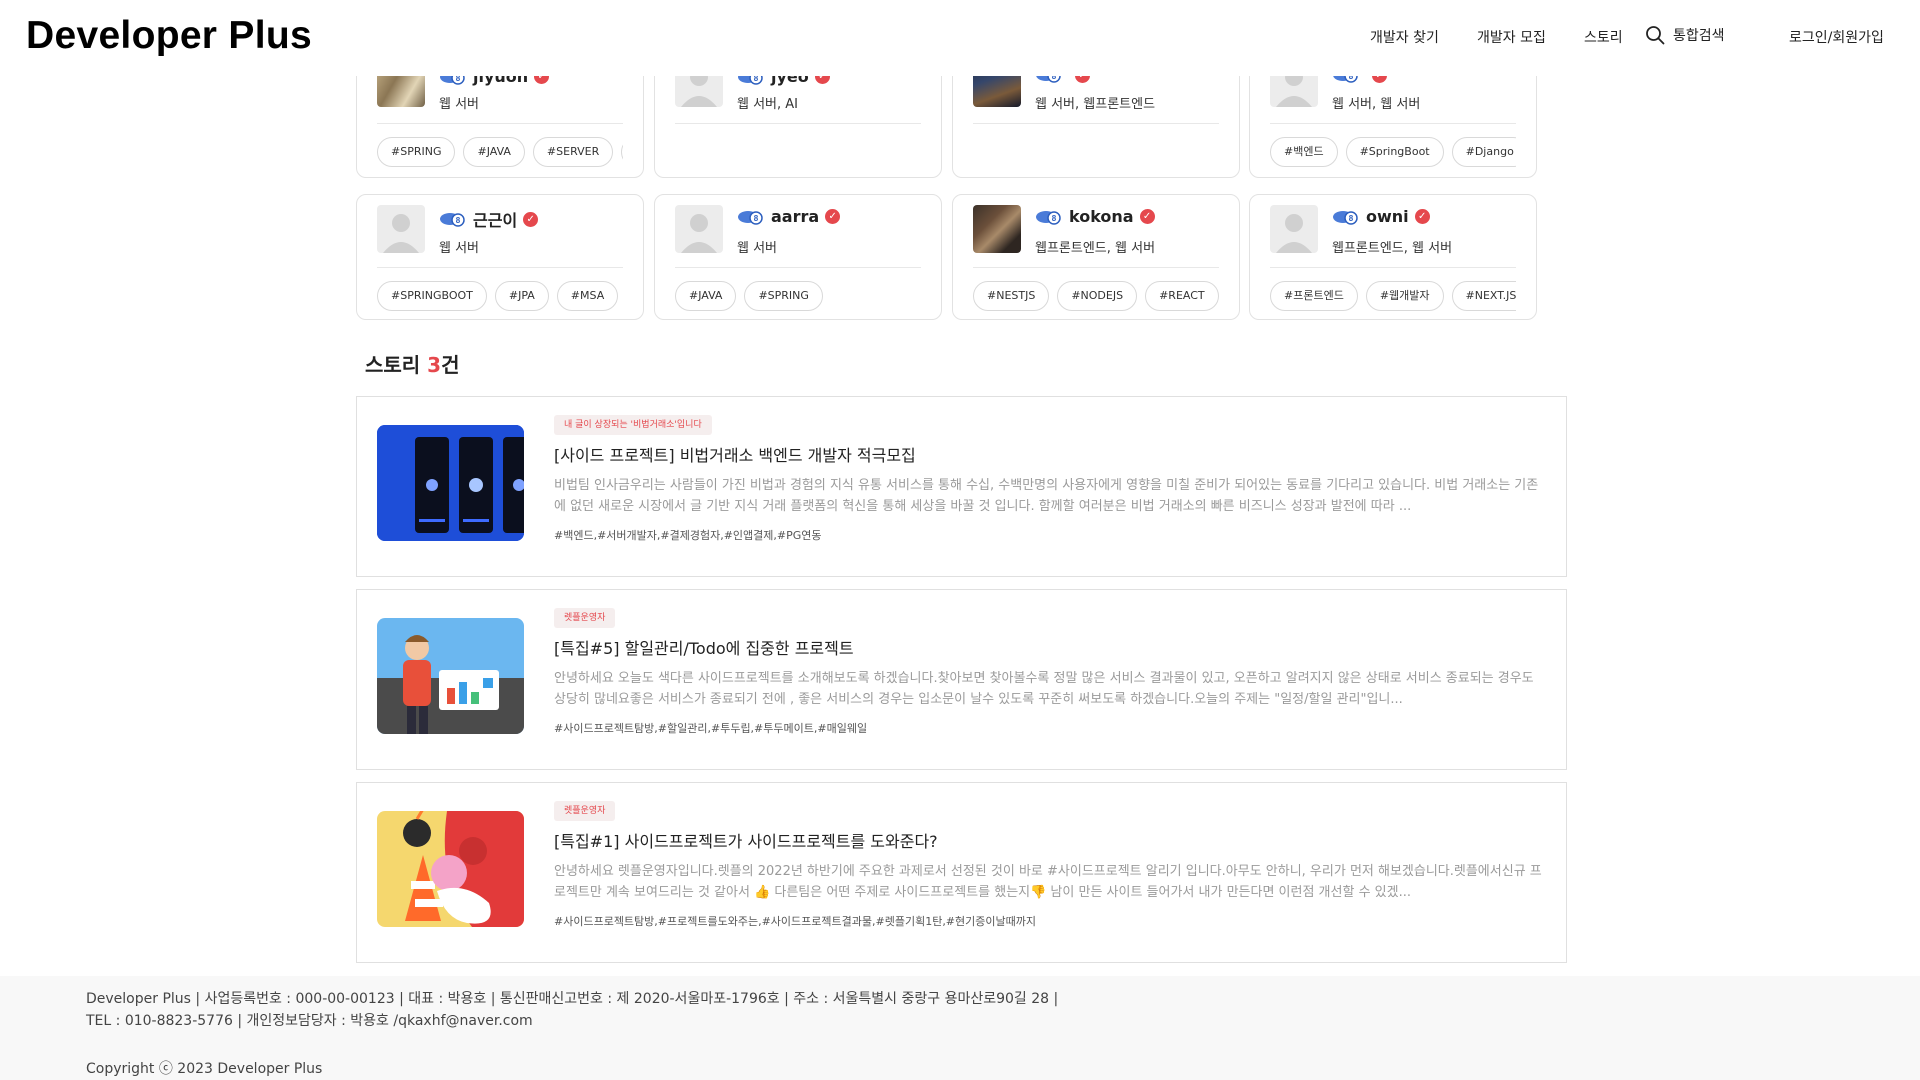 The image size is (1920, 1080). I want to click on developer-roles: 웹 서버, 웹프론트엔드, so click(1095, 104).